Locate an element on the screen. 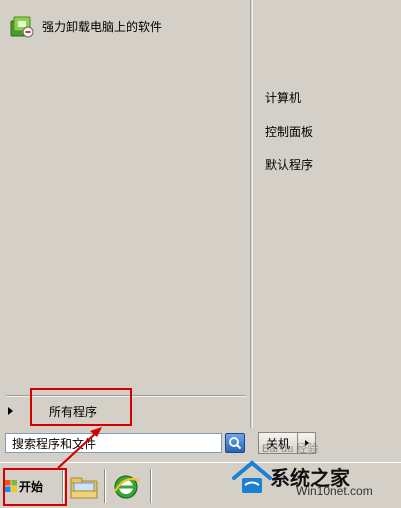  start-label: 开始 is located at coordinates (31, 486).